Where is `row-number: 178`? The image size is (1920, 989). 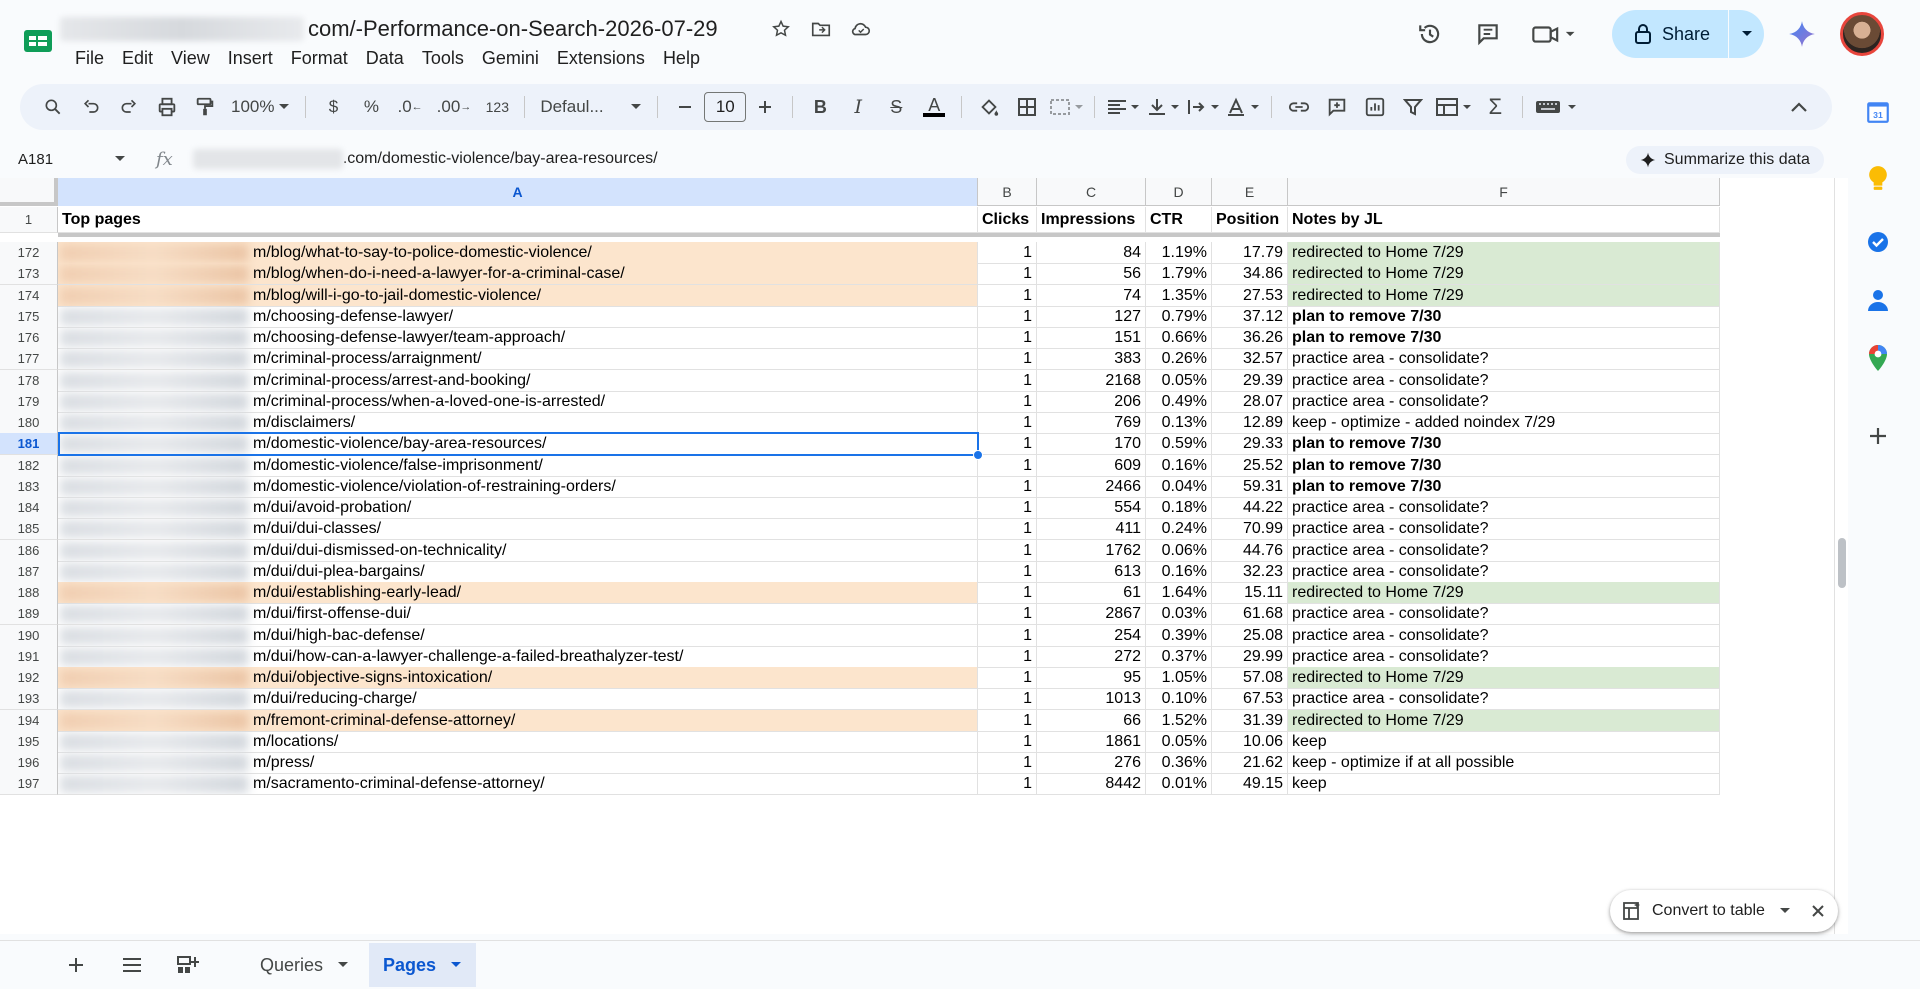
row-number: 178 is located at coordinates (29, 380).